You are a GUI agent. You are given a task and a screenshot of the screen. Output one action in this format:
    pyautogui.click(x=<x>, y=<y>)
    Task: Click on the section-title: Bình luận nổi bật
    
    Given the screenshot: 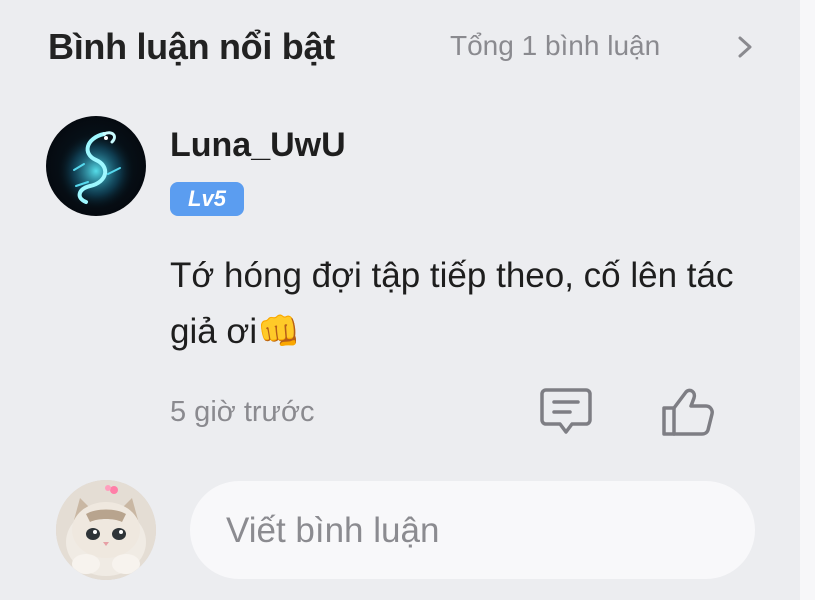 What is the action you would take?
    pyautogui.click(x=191, y=46)
    